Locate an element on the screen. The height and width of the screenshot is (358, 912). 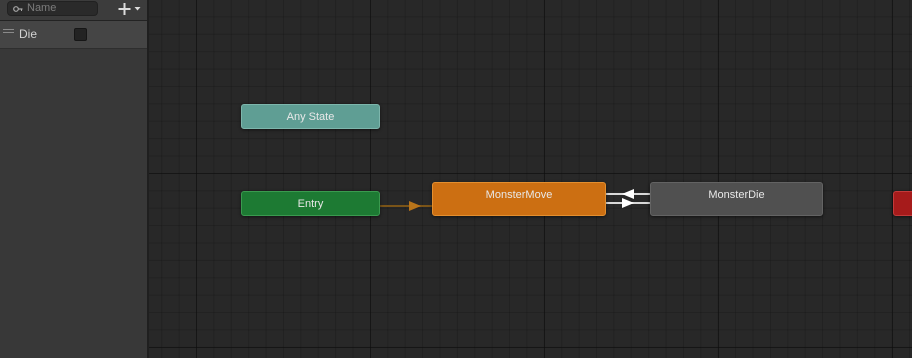
state-any-state: Any State is located at coordinates (310, 116).